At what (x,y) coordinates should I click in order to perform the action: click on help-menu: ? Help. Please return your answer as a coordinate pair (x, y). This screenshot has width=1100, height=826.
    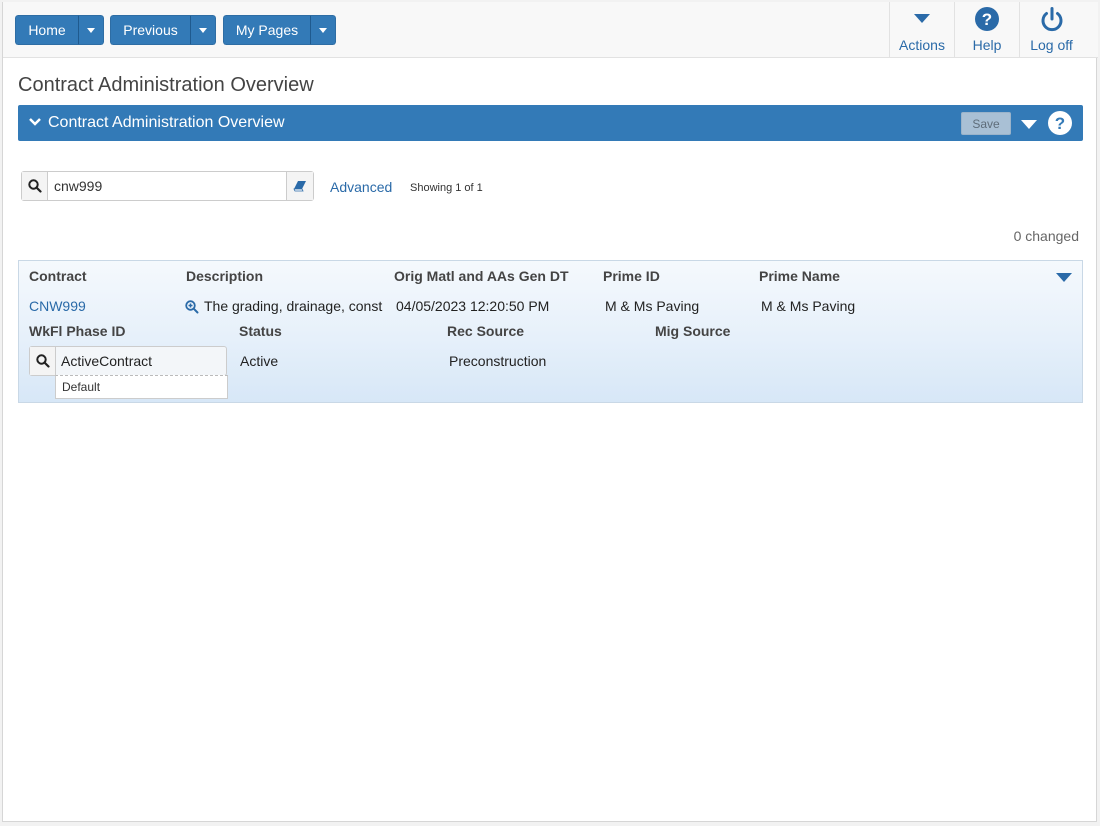
    Looking at the image, I should click on (986, 30).